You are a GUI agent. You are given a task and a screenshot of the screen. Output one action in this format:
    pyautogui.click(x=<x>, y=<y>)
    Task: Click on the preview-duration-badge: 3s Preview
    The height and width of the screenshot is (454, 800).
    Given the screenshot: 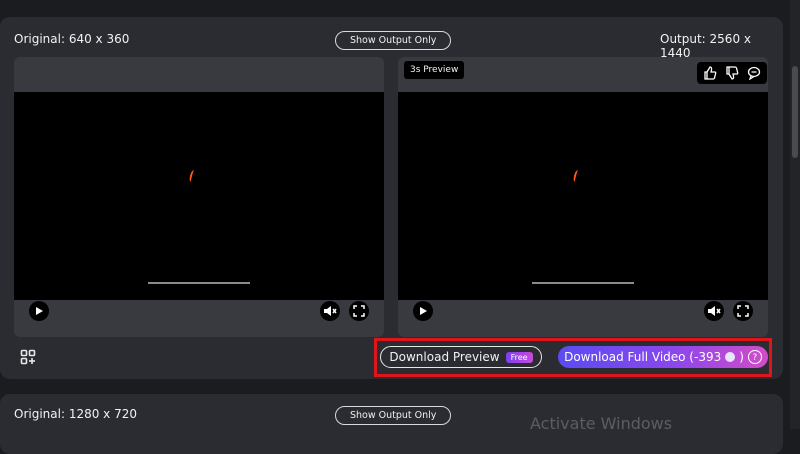 What is the action you would take?
    pyautogui.click(x=434, y=70)
    